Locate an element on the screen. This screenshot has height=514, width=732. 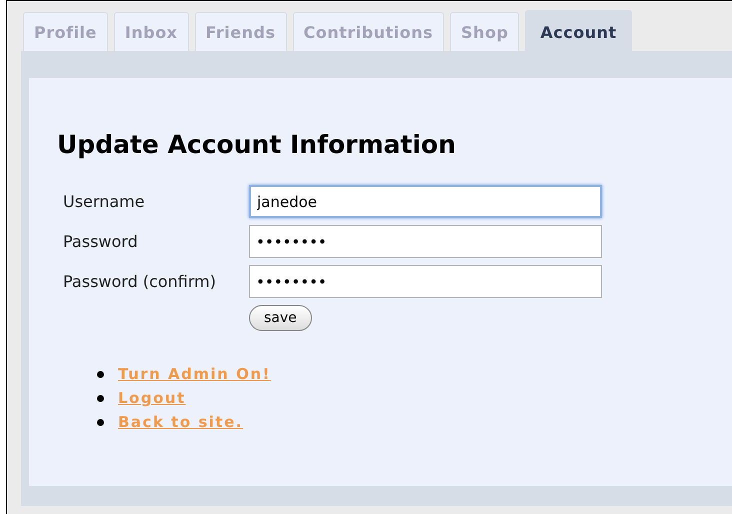
link: Logout is located at coordinates (152, 398).